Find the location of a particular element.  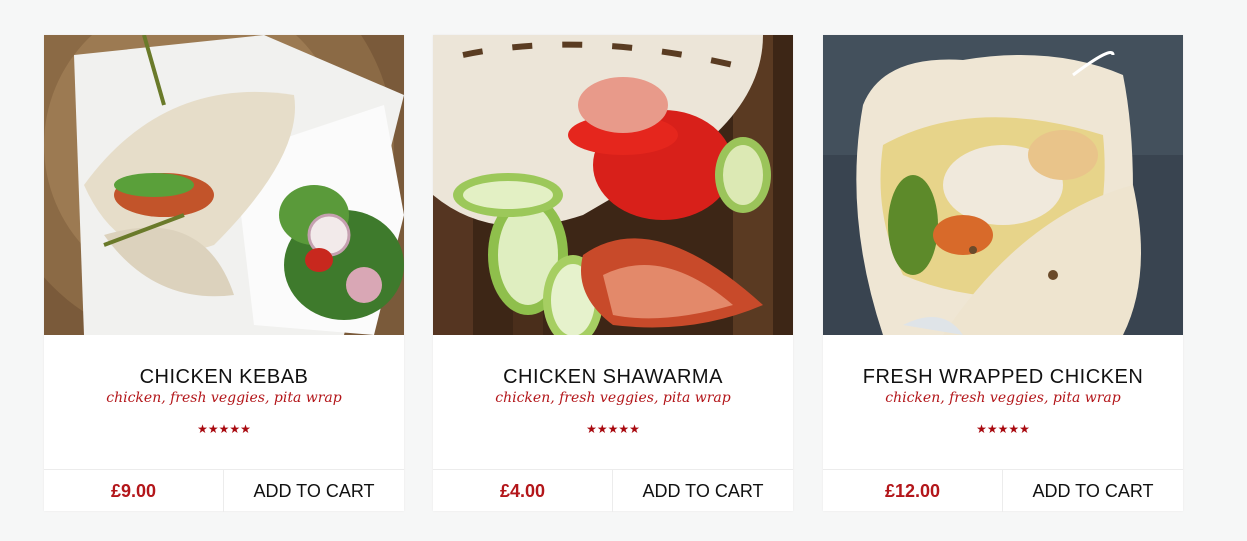

product-price: £4.00 is located at coordinates (523, 491).